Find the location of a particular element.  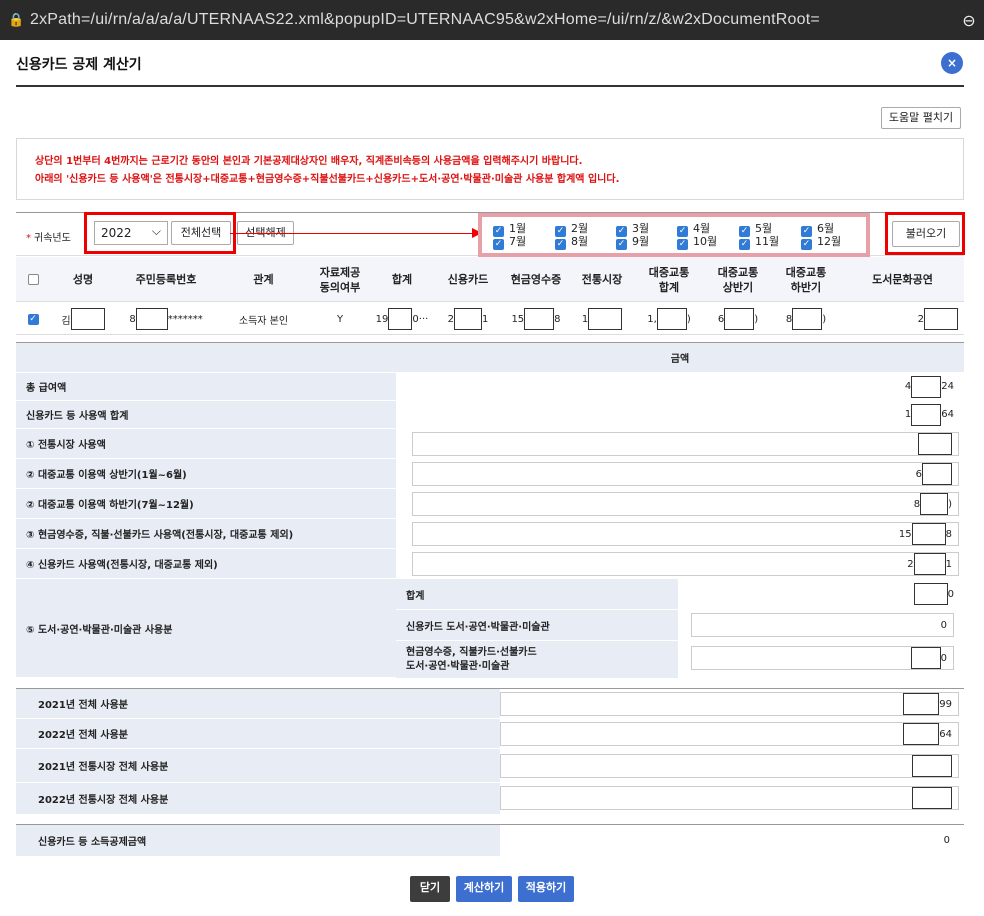

input-culture-cash: 0 is located at coordinates (822, 658).